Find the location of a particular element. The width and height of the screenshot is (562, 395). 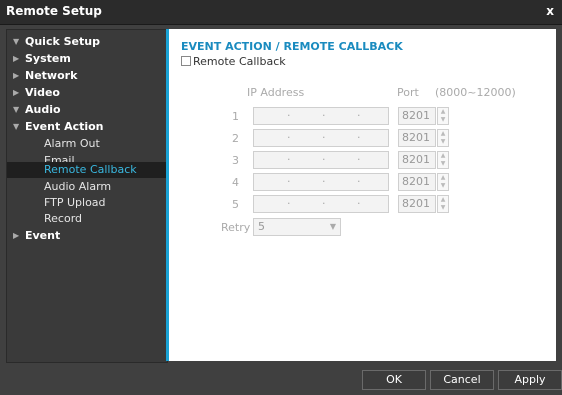

sidebar-subitem-label: Audio Alarm is located at coordinates (78, 186).